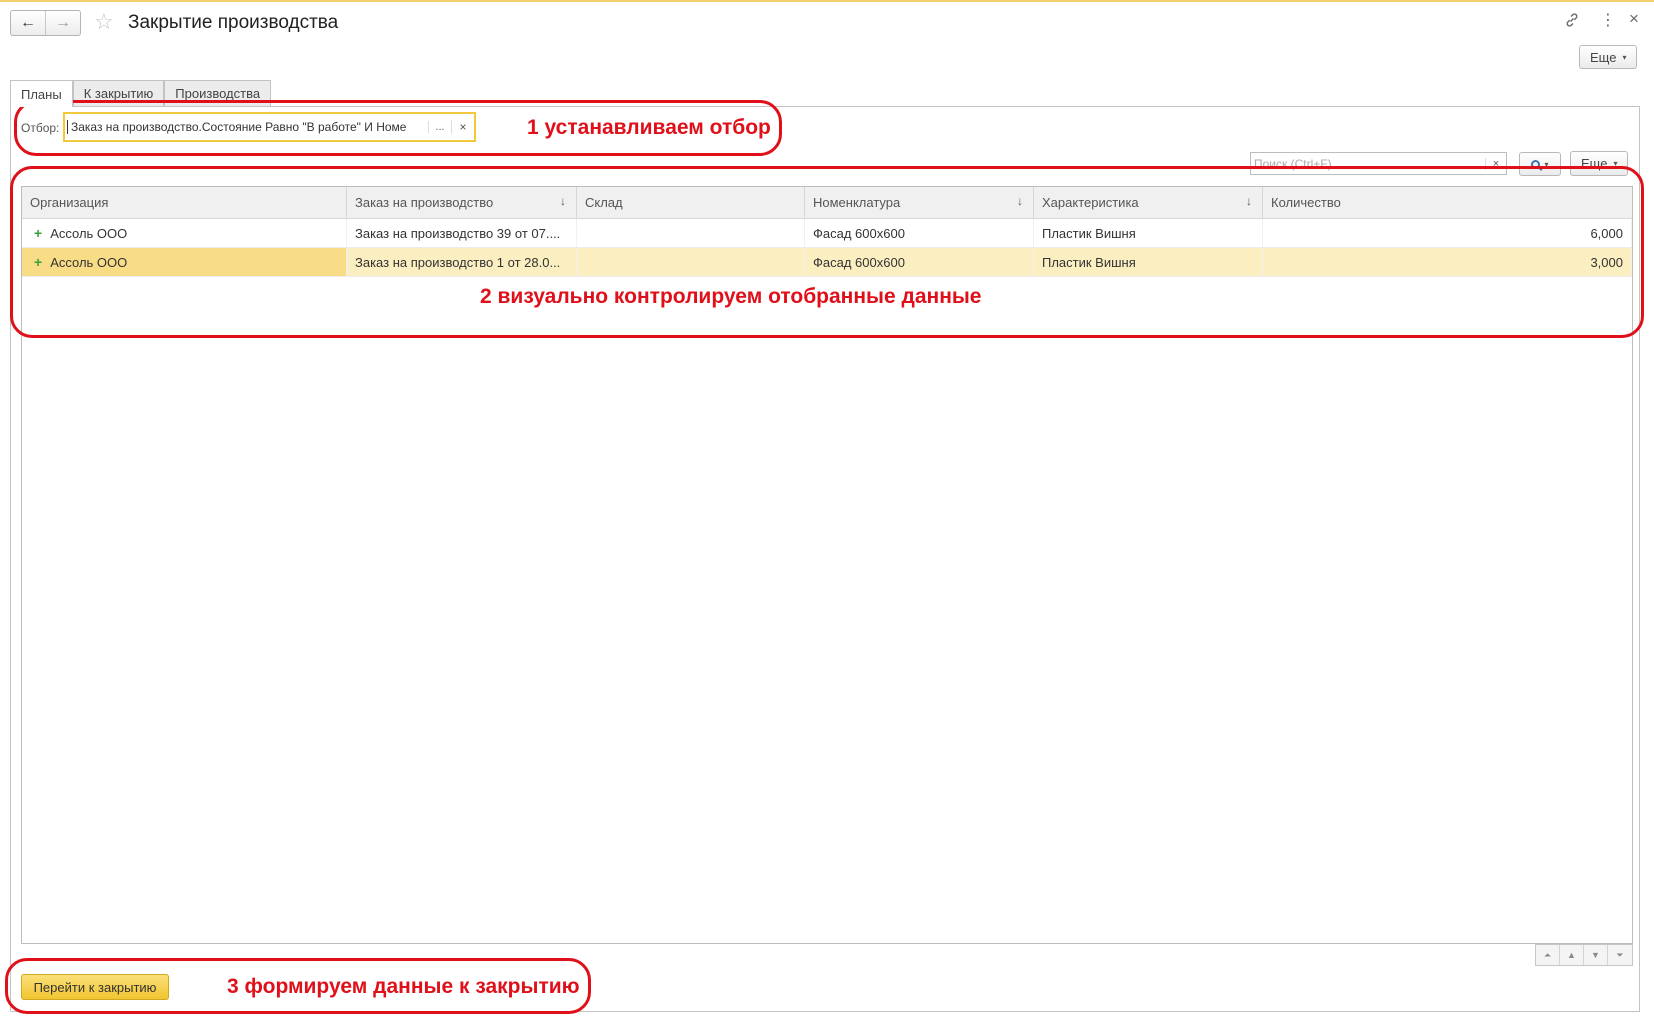 This screenshot has height=1020, width=1654. Describe the element at coordinates (104, 22) in the screenshot. I see `favorite-star-icon: ☆` at that location.